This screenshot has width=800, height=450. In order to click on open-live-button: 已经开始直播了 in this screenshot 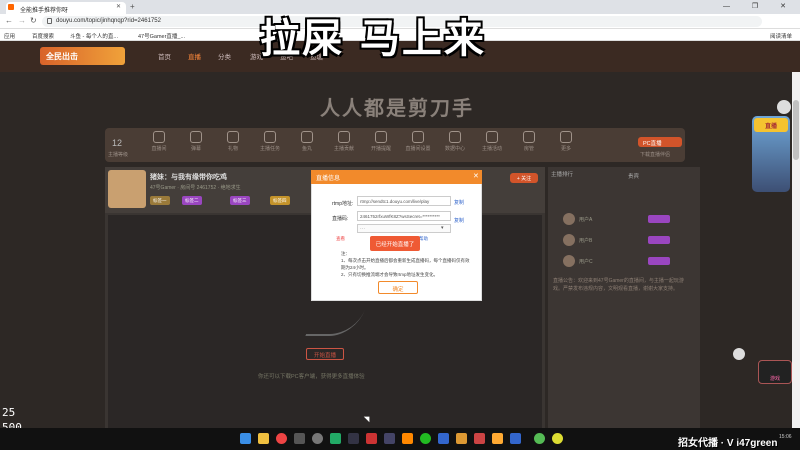, I will do `click(395, 243)`.